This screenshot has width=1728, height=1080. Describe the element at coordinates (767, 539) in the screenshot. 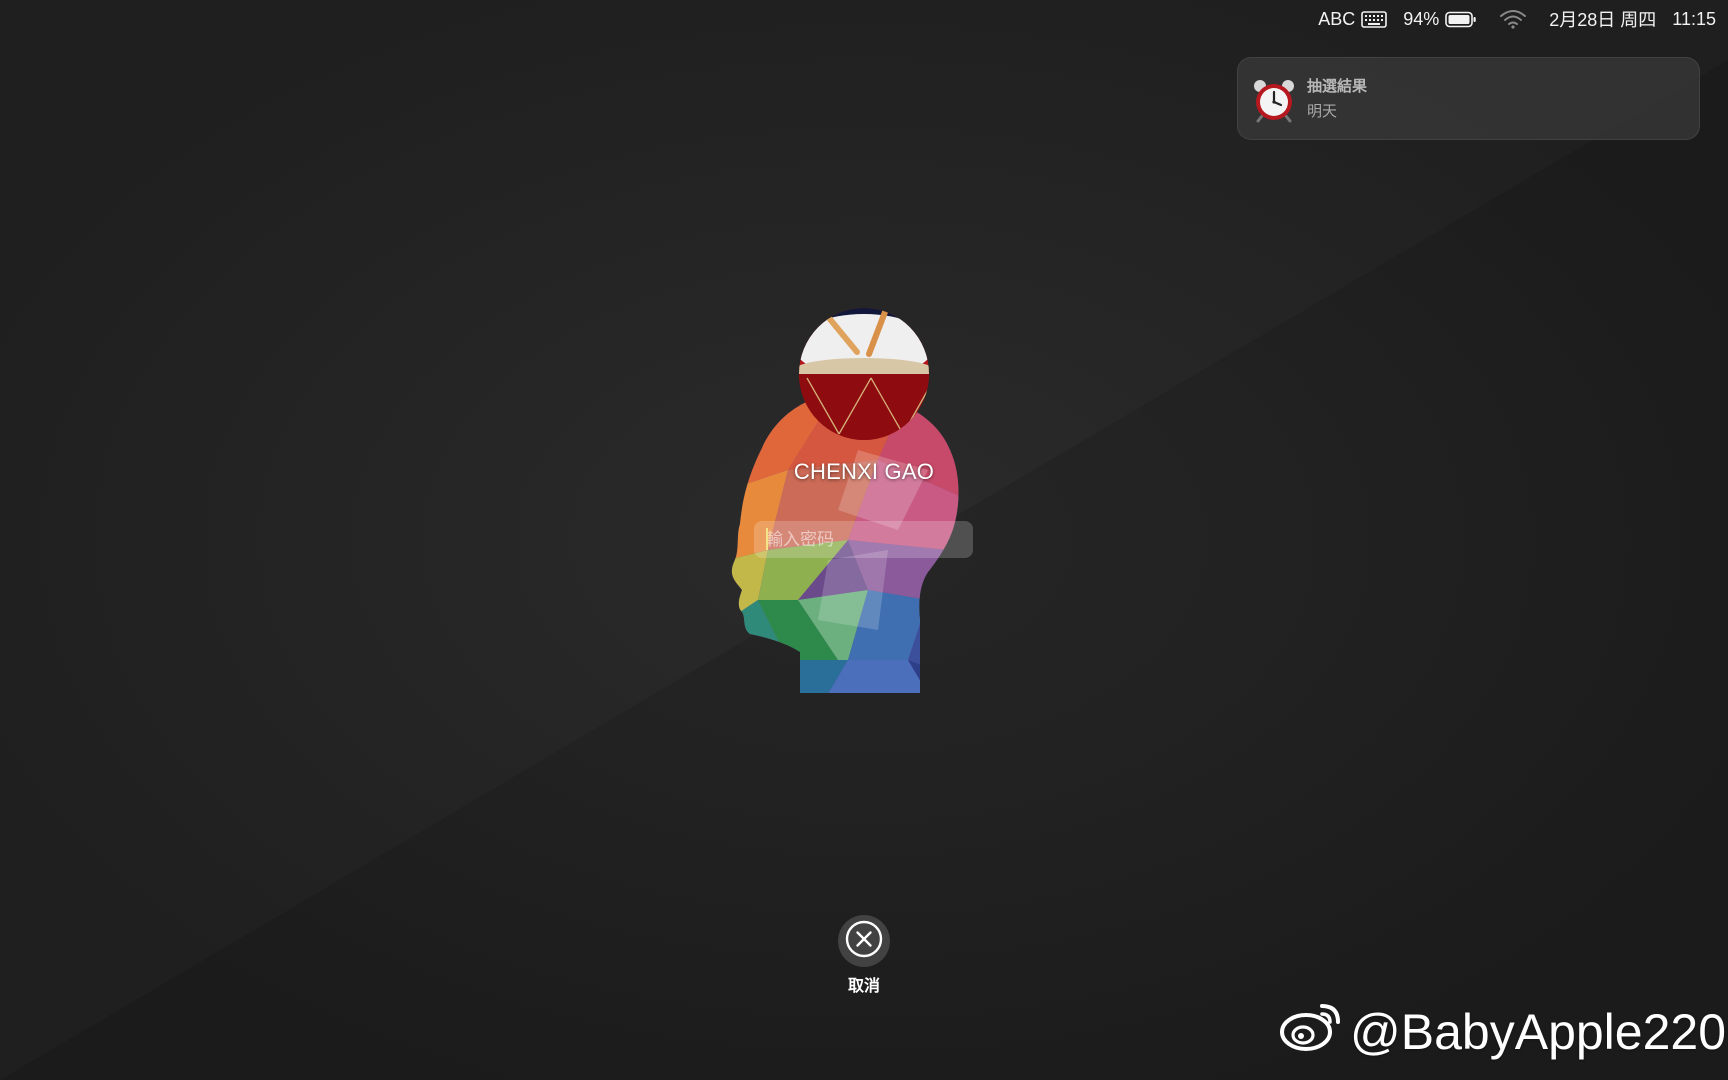

I see `text-caret` at that location.